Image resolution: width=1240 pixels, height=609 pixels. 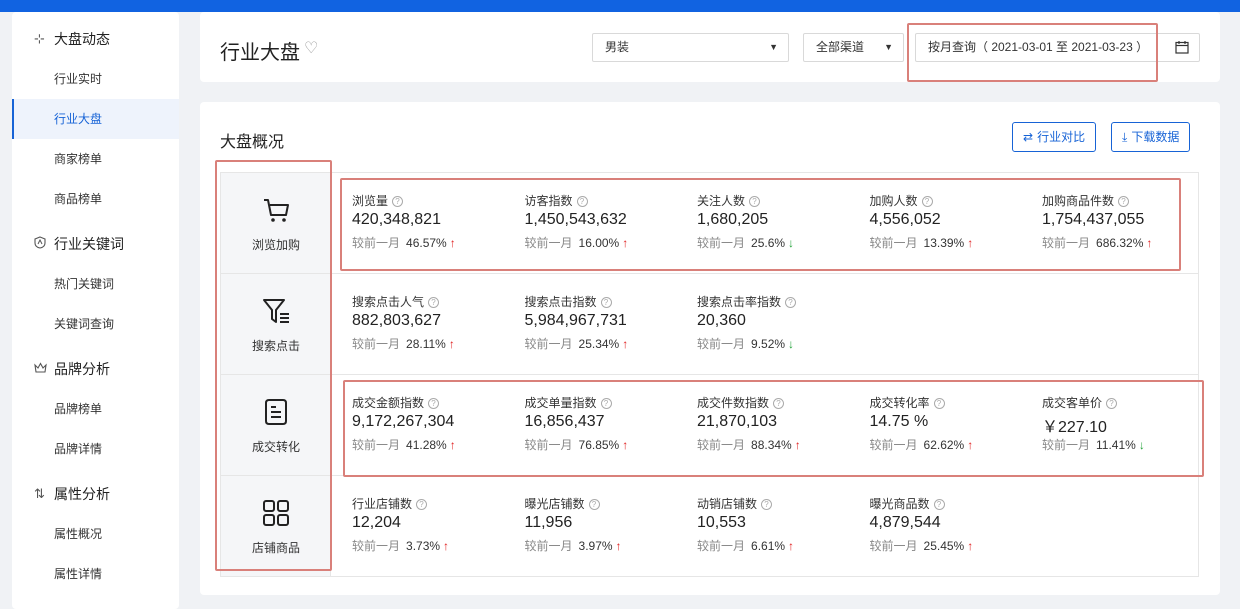 What do you see at coordinates (907, 402) in the screenshot?
I see `metric-name: 成交转化率?` at bounding box center [907, 402].